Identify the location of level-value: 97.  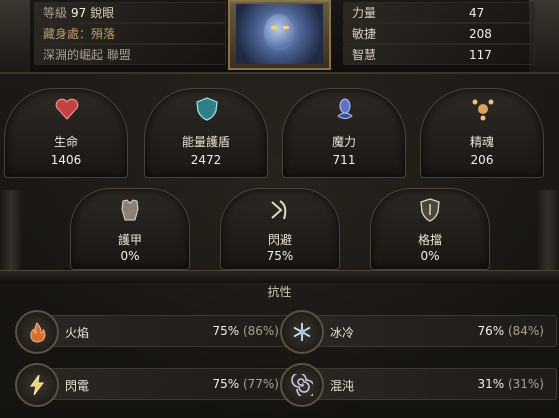
(79, 12).